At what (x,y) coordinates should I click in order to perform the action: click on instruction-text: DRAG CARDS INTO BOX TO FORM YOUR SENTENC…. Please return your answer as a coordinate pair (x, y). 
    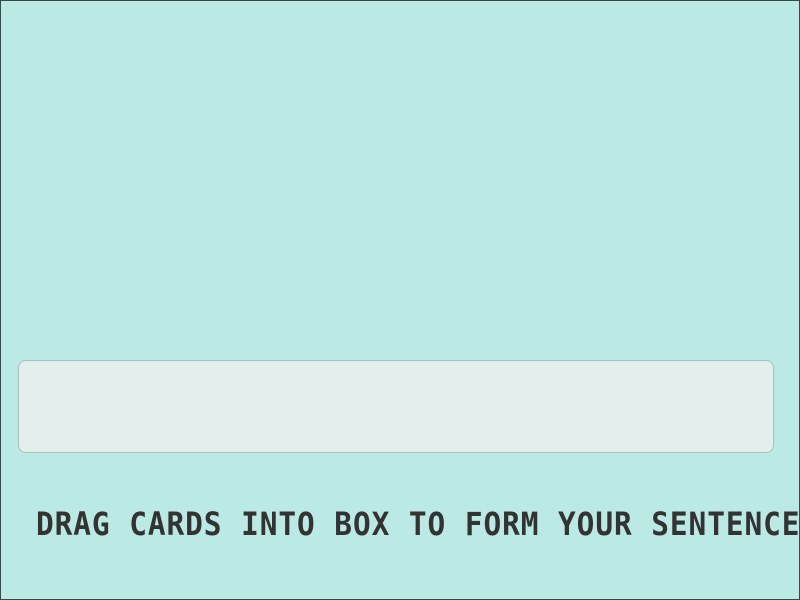
    Looking at the image, I should click on (418, 524).